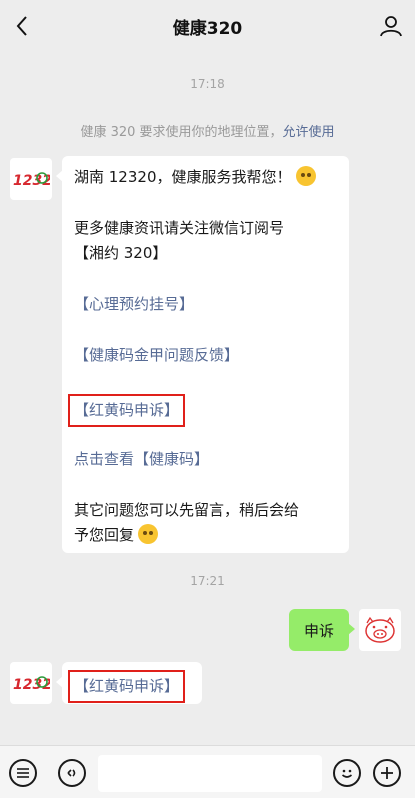  Describe the element at coordinates (206, 355) in the screenshot. I see `health-code-feedback-link: 【健康码金甲问题反馈】` at that location.